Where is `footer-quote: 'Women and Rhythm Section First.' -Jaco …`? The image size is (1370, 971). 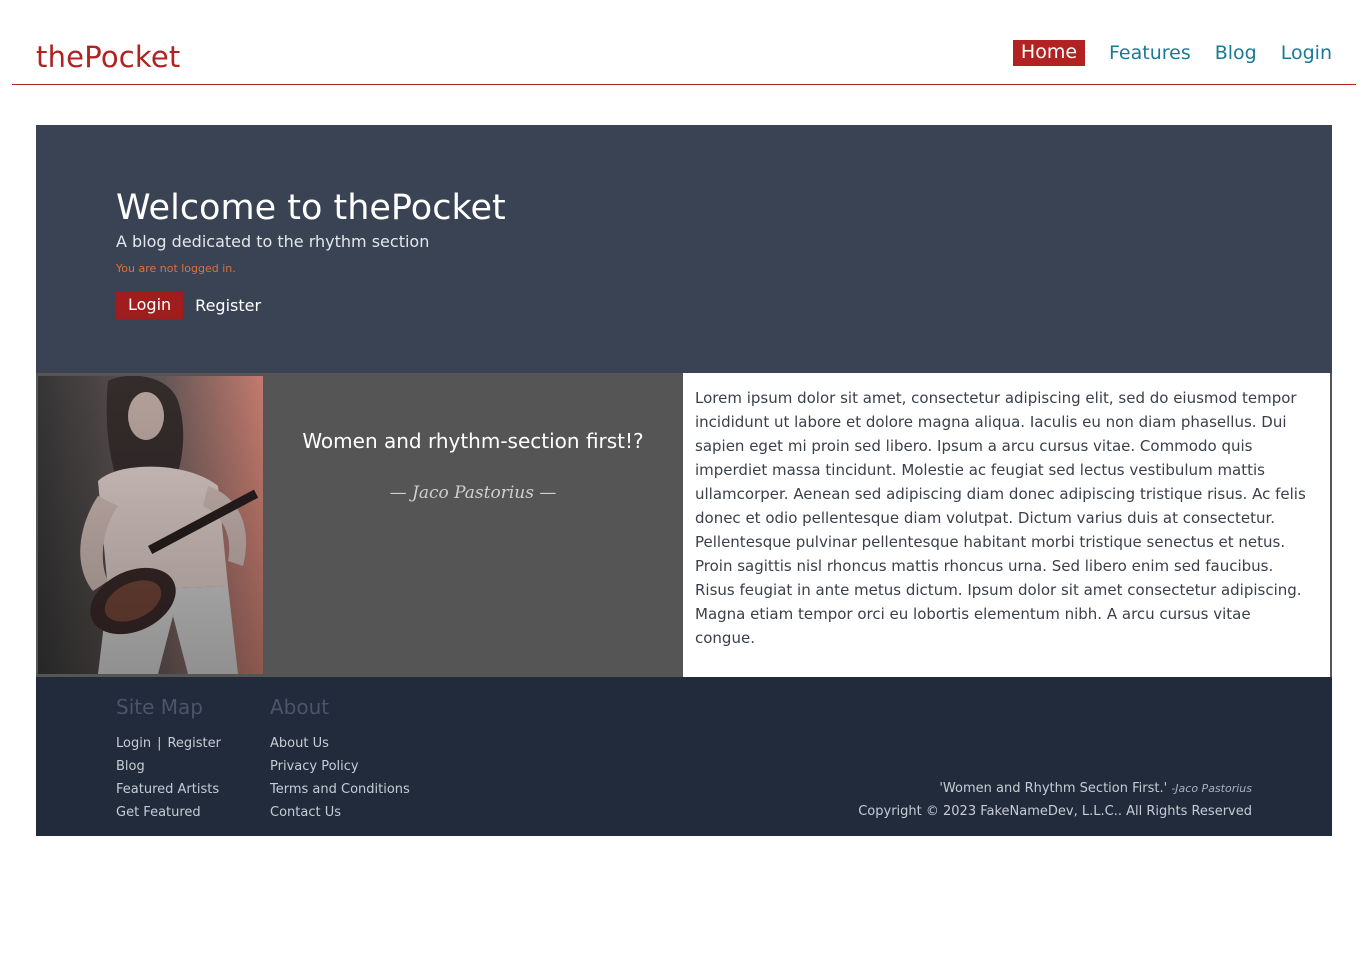
footer-quote: 'Women and Rhythm Section First.' -Jaco … is located at coordinates (1055, 788).